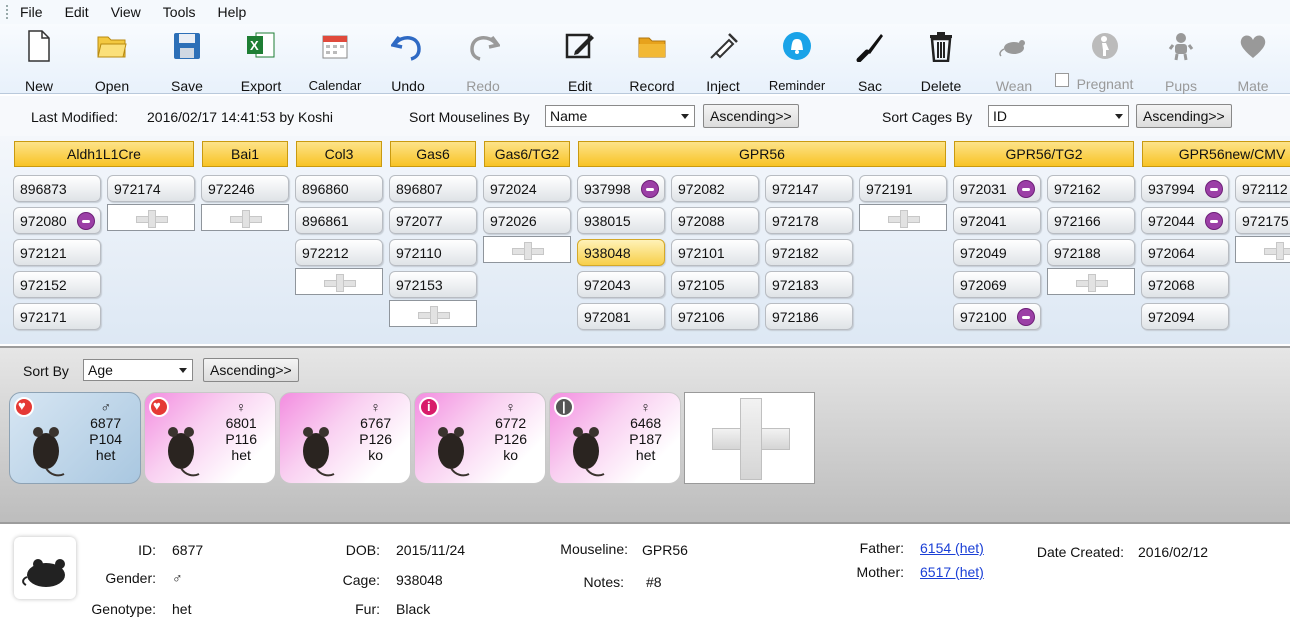  I want to click on cage-button: 972106, so click(715, 316).